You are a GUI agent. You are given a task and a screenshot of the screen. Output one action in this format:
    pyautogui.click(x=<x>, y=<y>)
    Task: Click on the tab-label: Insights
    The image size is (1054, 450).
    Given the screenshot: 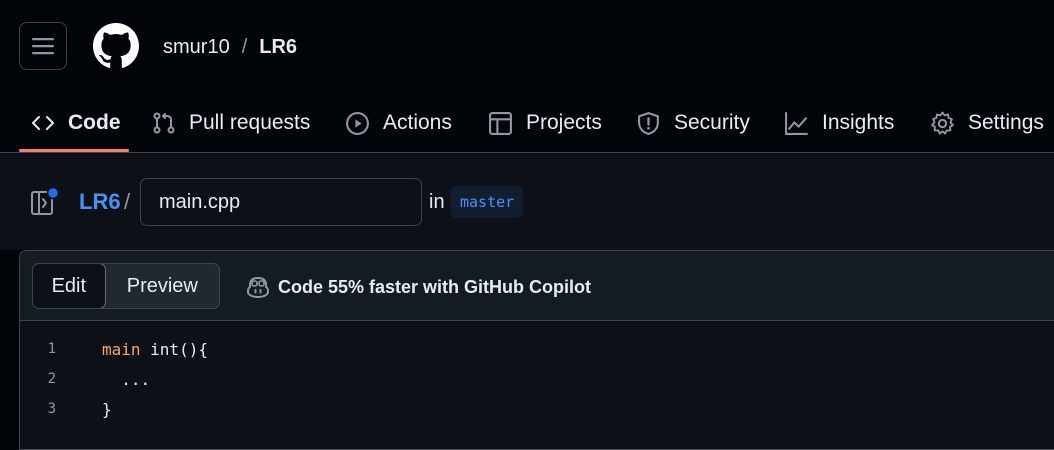 What is the action you would take?
    pyautogui.click(x=858, y=122)
    